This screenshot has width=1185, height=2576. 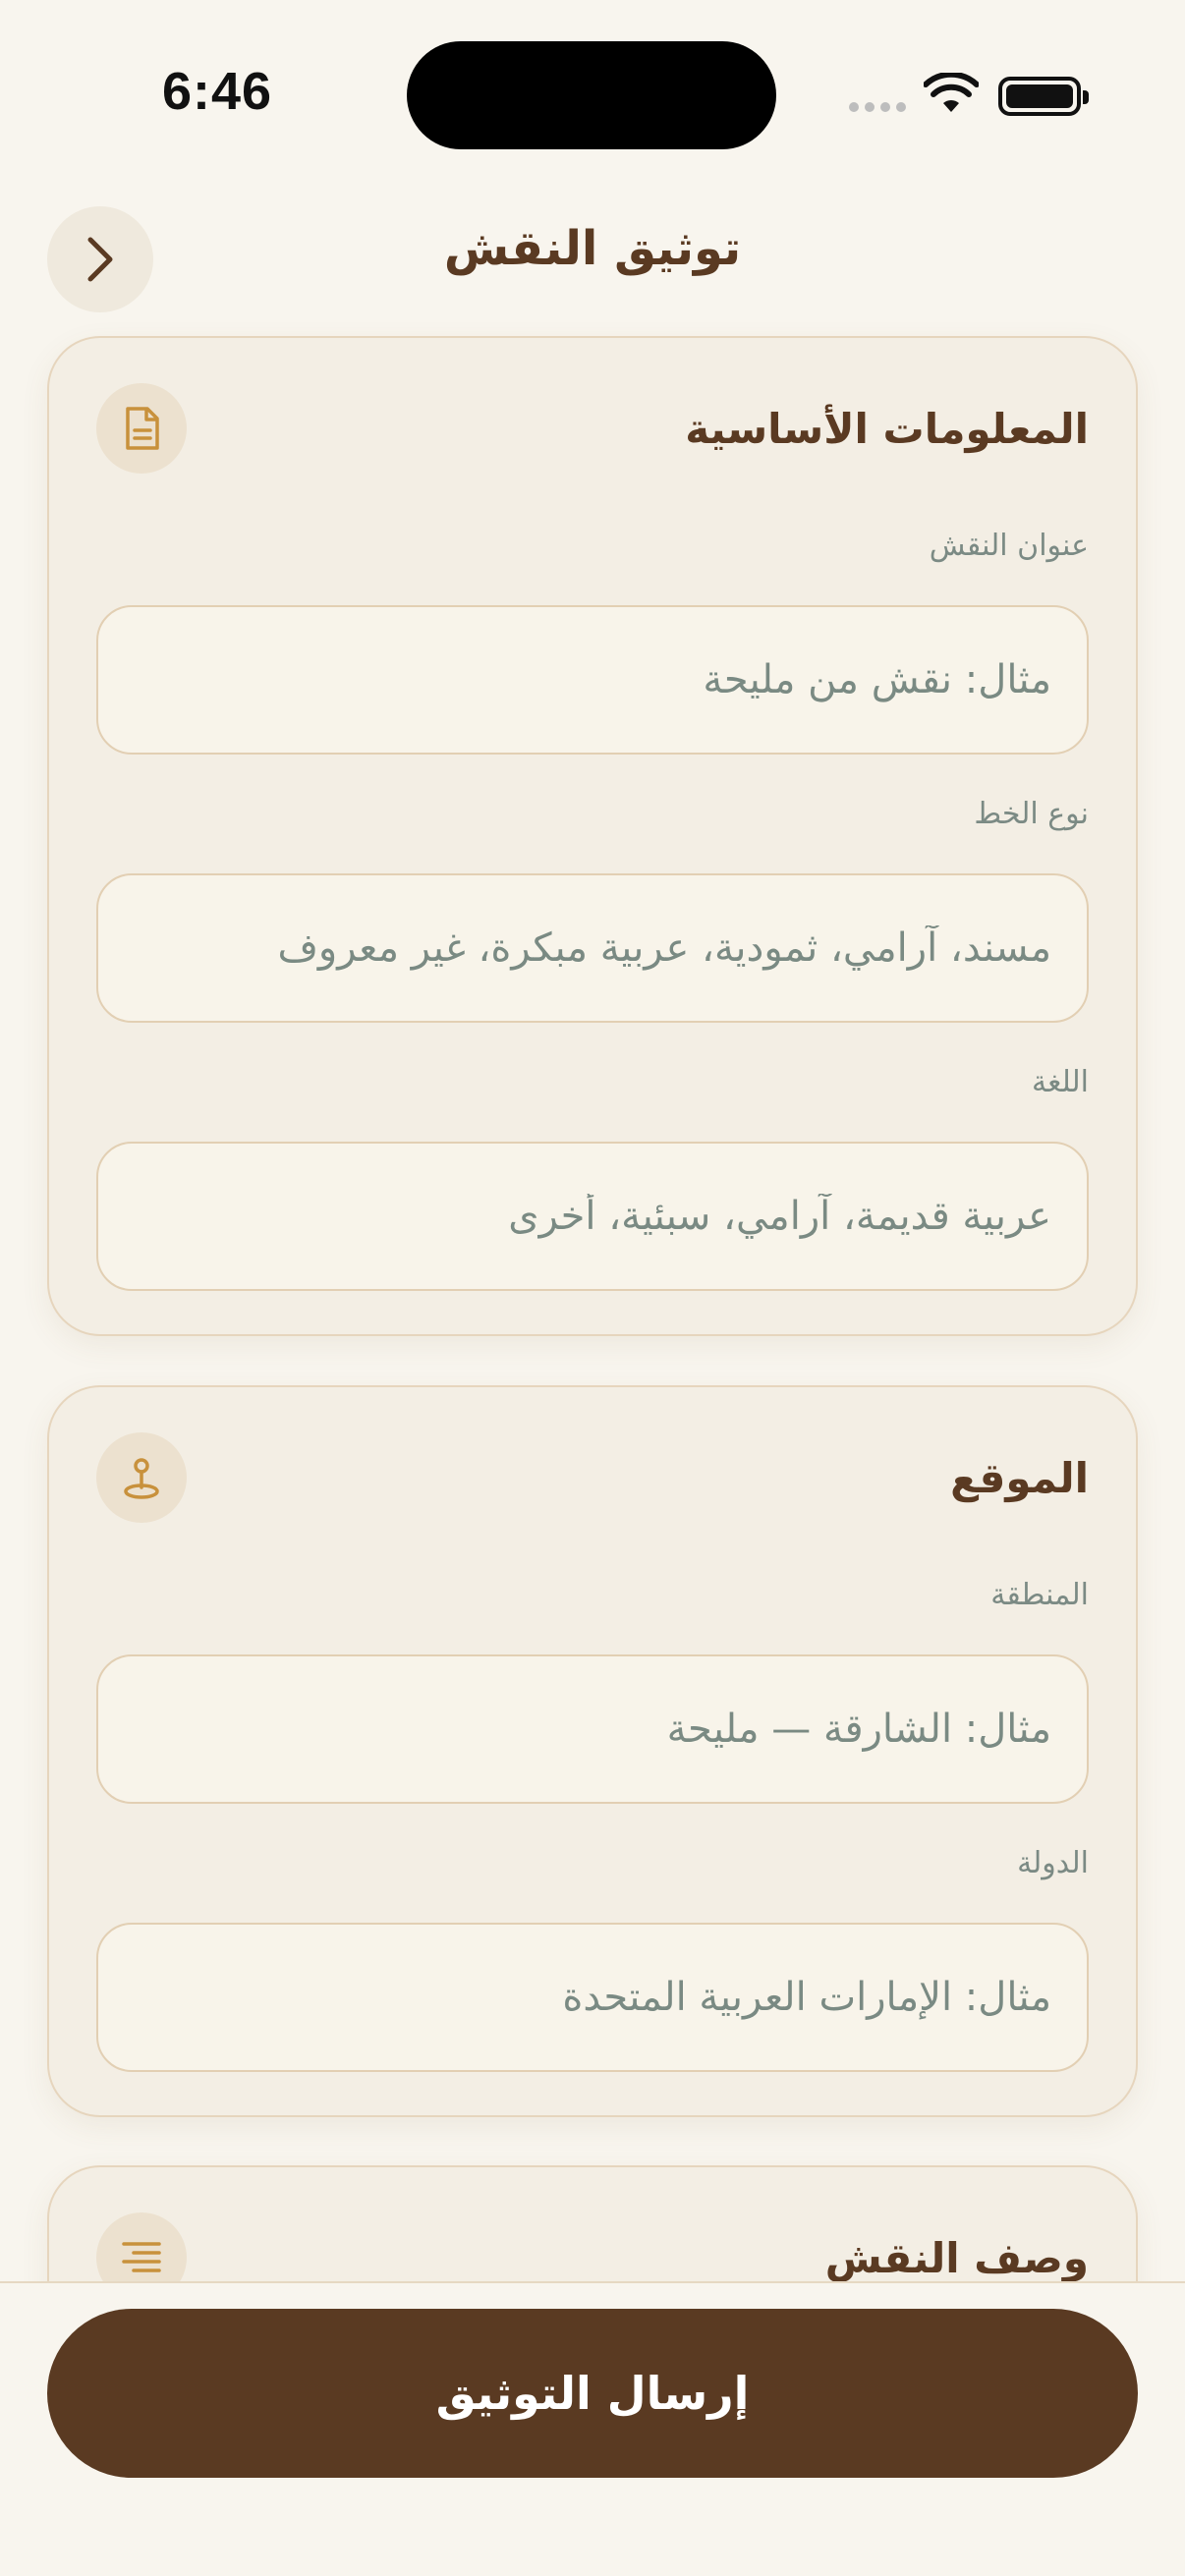 What do you see at coordinates (592, 2393) in the screenshot?
I see `submit-button: إرسال التوثيق` at bounding box center [592, 2393].